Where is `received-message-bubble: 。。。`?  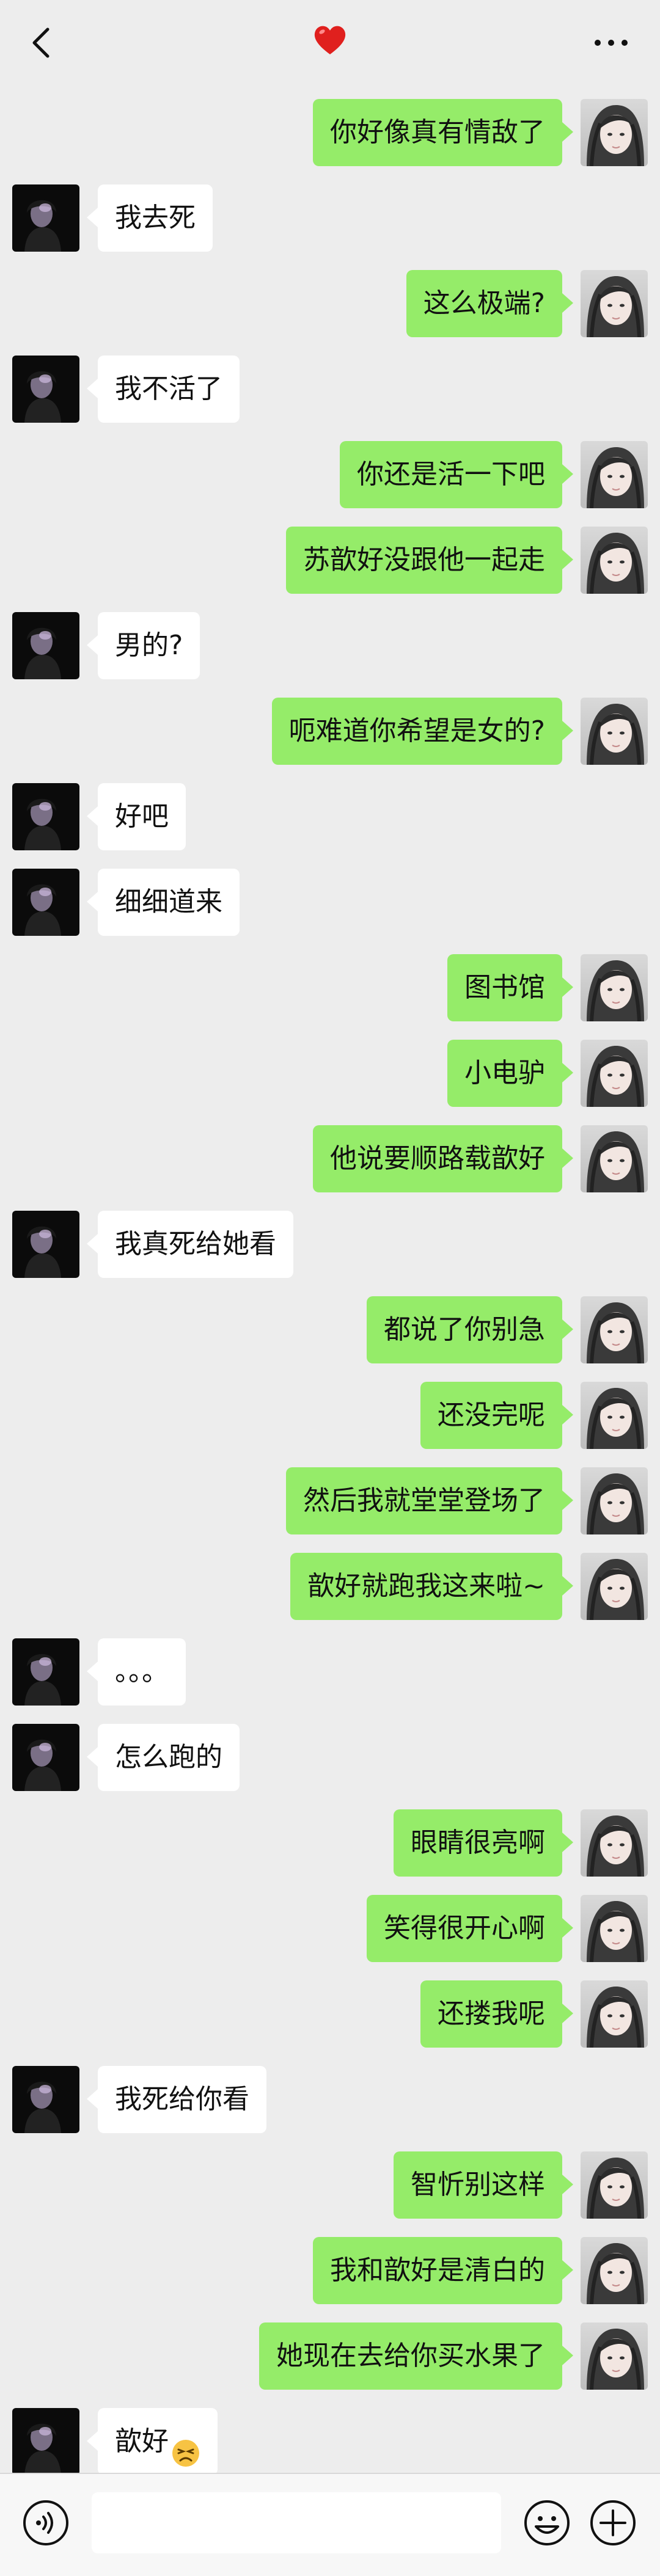
received-message-bubble: 。。。 is located at coordinates (137, 1672).